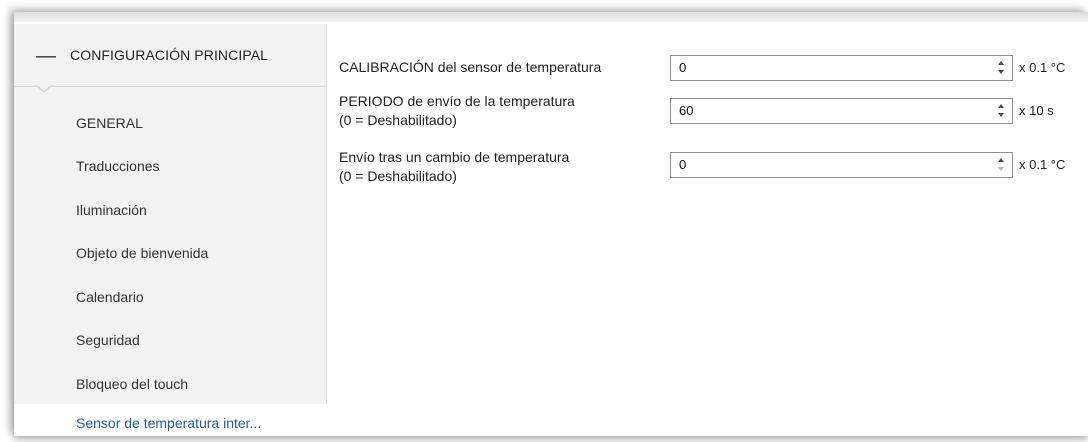 The width and height of the screenshot is (1088, 442). I want to click on sidebar-item-bloqueo-del-touch: Bloqueo del touch, so click(170, 384).